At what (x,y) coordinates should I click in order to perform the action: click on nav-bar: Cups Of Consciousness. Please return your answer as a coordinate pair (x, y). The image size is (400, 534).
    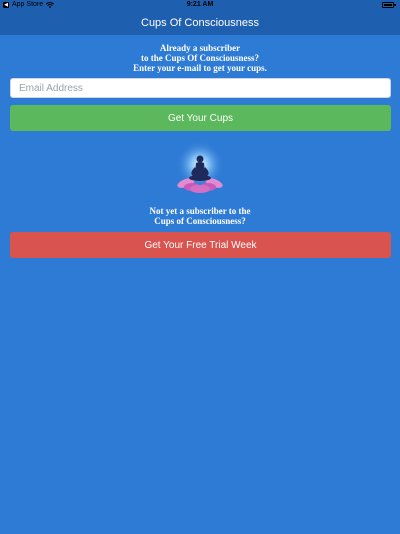
    Looking at the image, I should click on (200, 22).